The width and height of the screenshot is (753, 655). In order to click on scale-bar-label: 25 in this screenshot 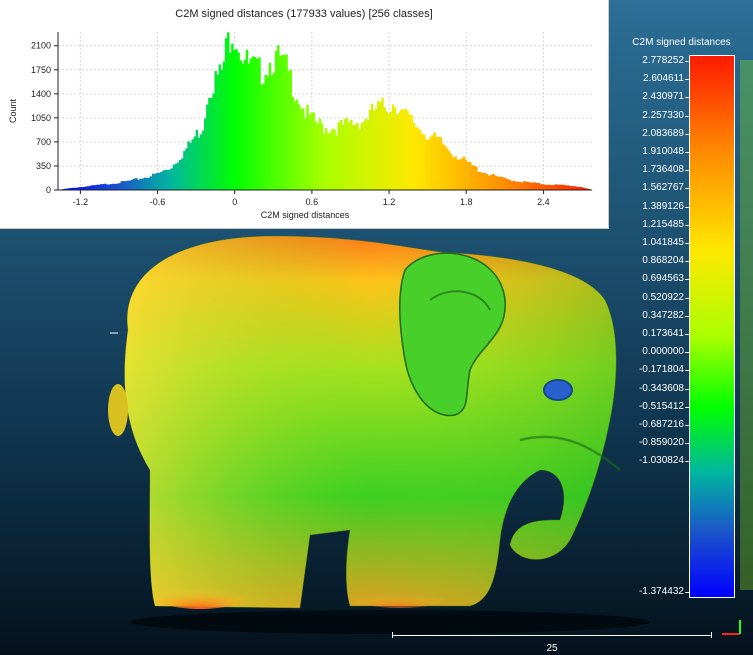, I will do `click(552, 648)`.